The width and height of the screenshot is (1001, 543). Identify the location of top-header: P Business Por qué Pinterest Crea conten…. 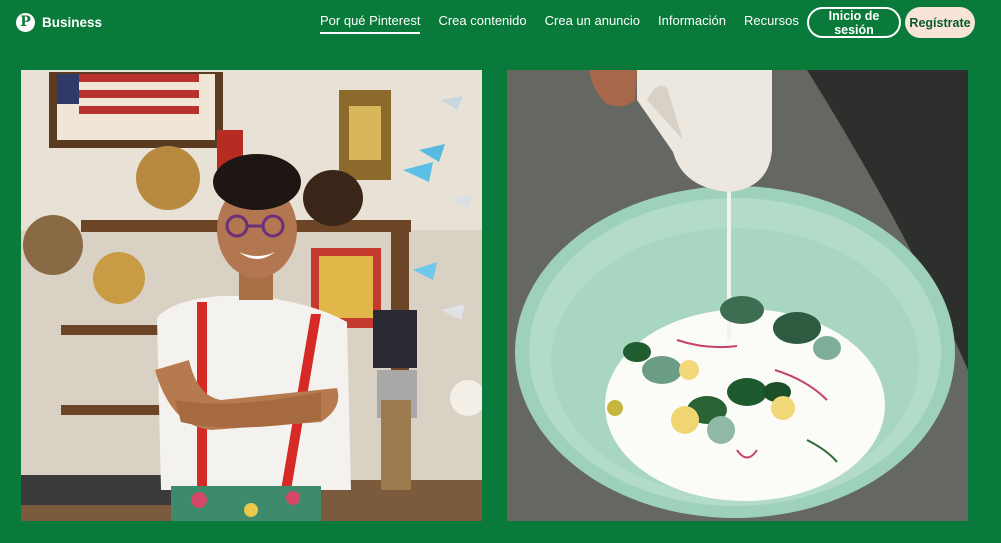
(500, 22).